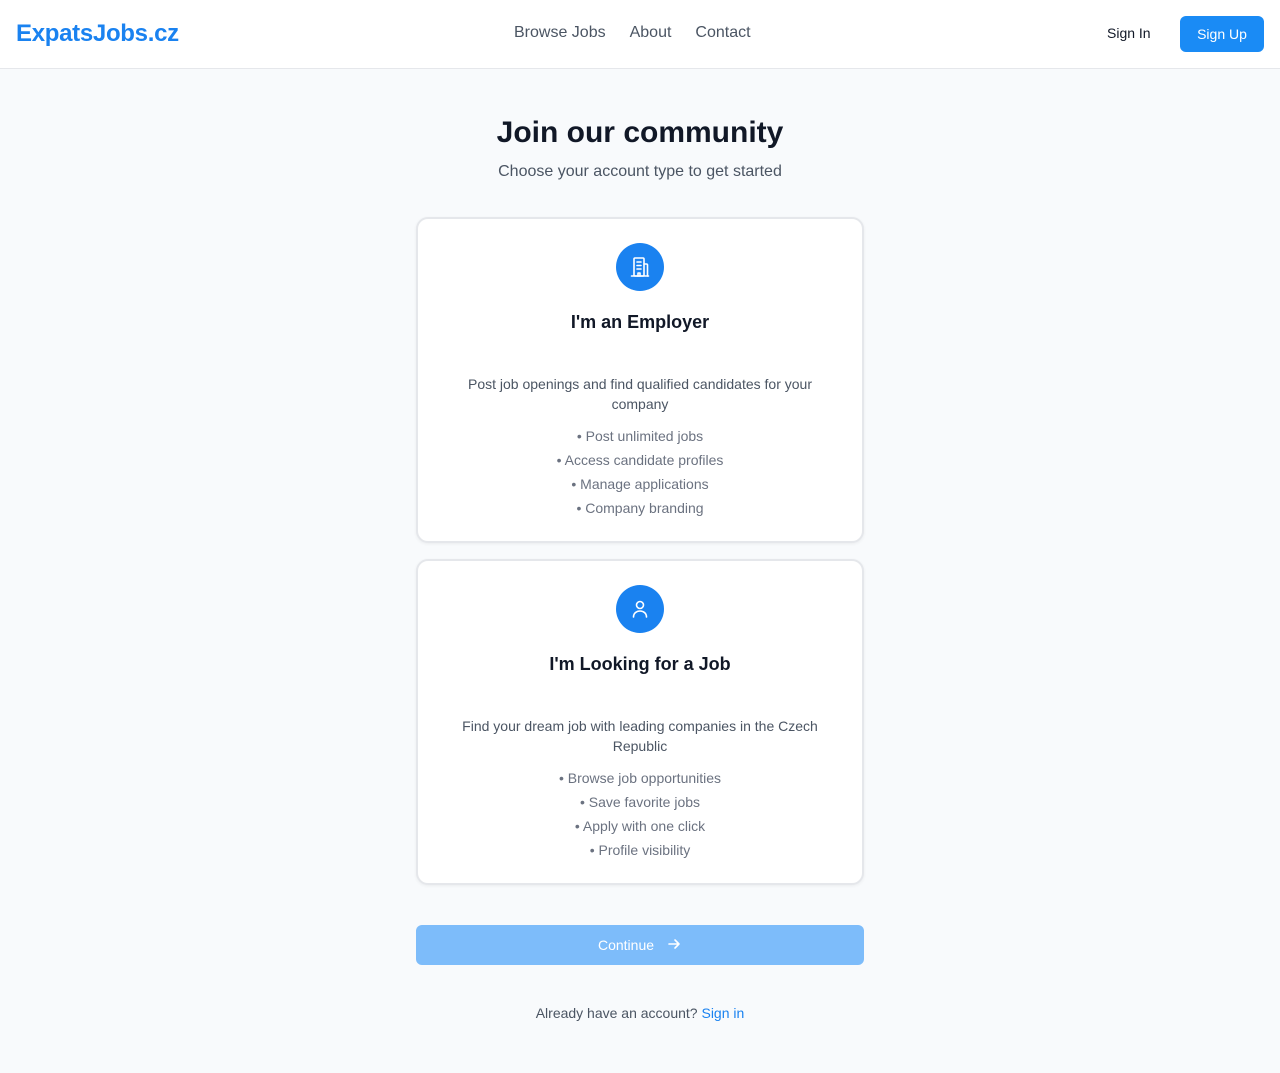 The image size is (1280, 1073). What do you see at coordinates (626, 945) in the screenshot?
I see `continue-label: Continue` at bounding box center [626, 945].